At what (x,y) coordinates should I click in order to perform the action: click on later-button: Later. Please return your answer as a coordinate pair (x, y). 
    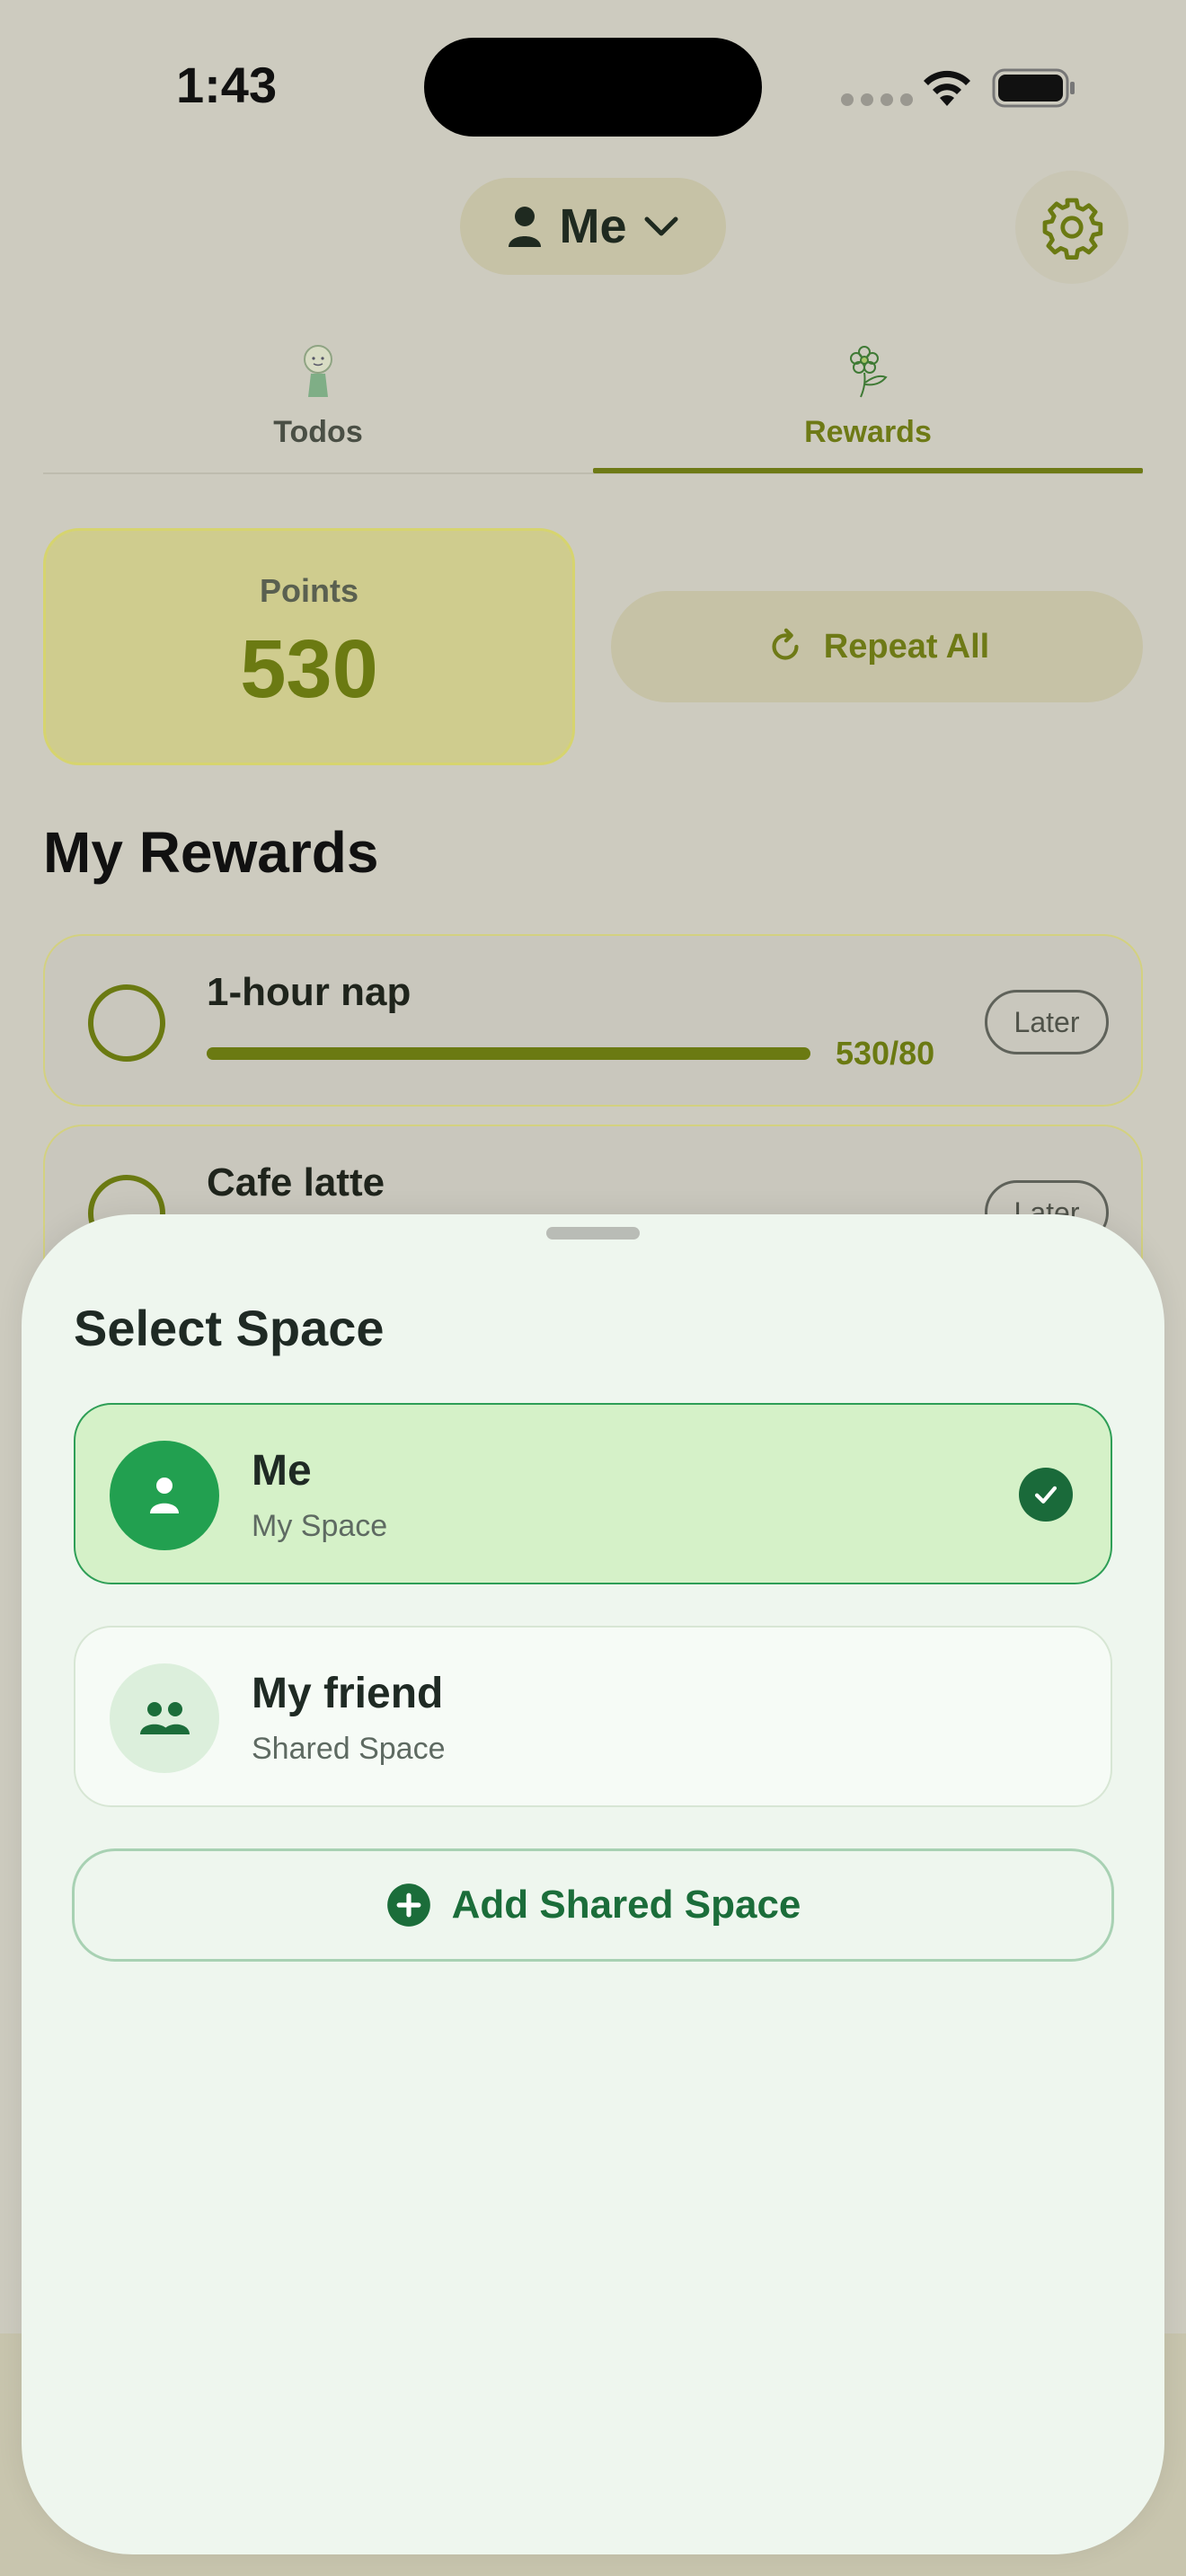
    Looking at the image, I should click on (1047, 1022).